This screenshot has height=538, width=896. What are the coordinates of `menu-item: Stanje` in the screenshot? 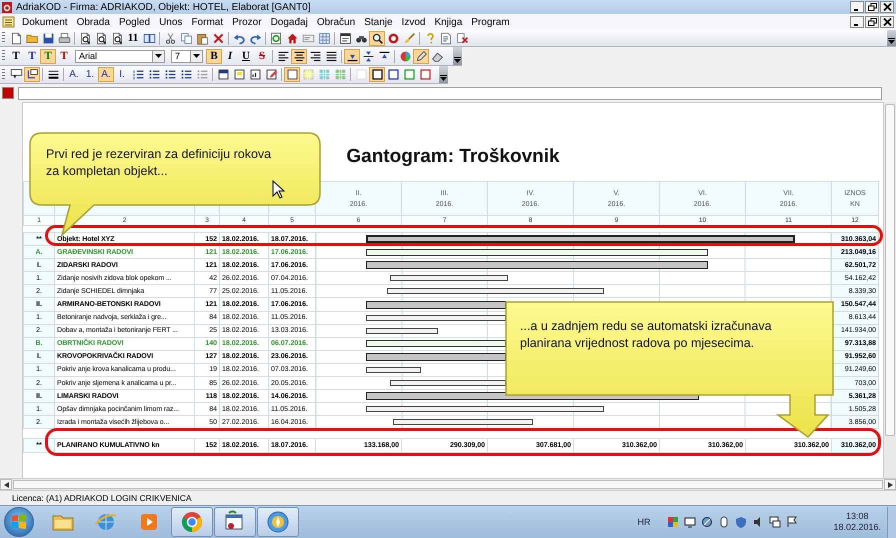 It's located at (378, 22).